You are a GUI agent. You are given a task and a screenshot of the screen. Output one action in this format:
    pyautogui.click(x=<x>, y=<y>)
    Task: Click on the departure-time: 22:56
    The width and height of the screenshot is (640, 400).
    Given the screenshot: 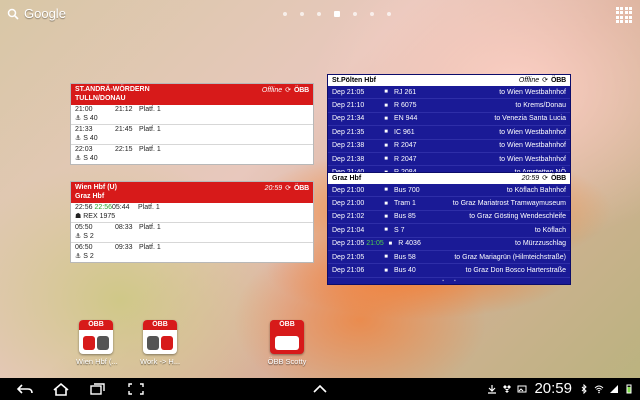 What is the action you would take?
    pyautogui.click(x=84, y=207)
    